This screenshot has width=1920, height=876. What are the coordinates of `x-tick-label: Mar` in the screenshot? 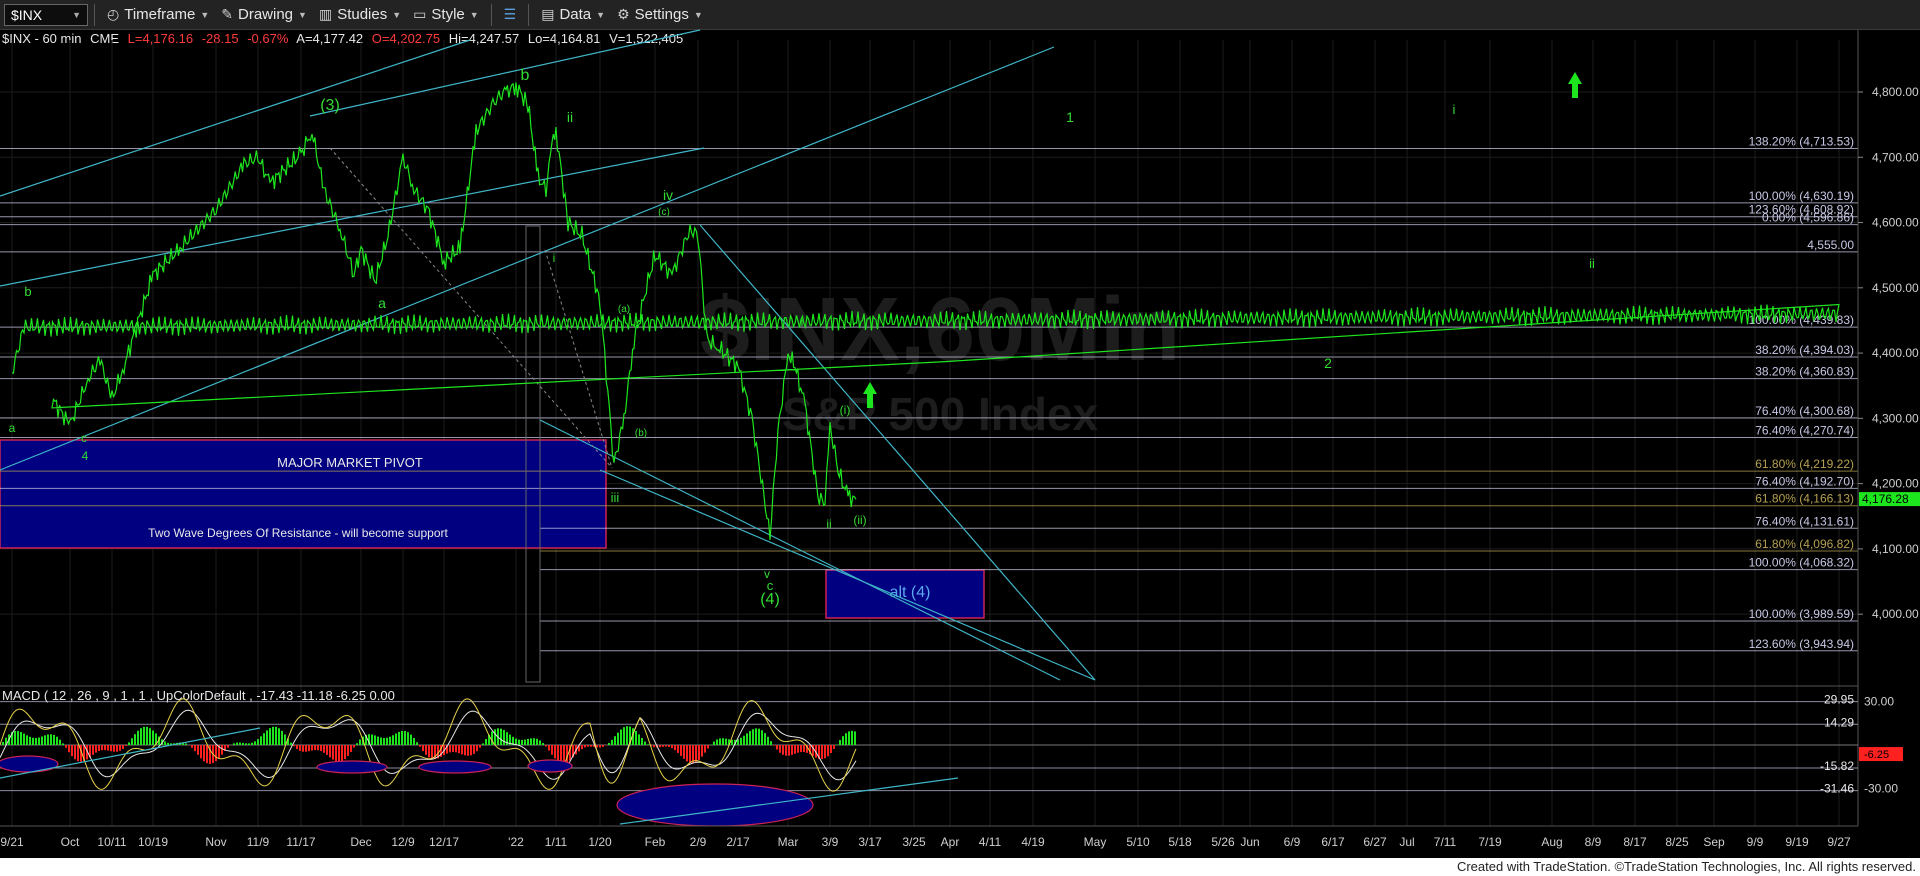 It's located at (788, 842).